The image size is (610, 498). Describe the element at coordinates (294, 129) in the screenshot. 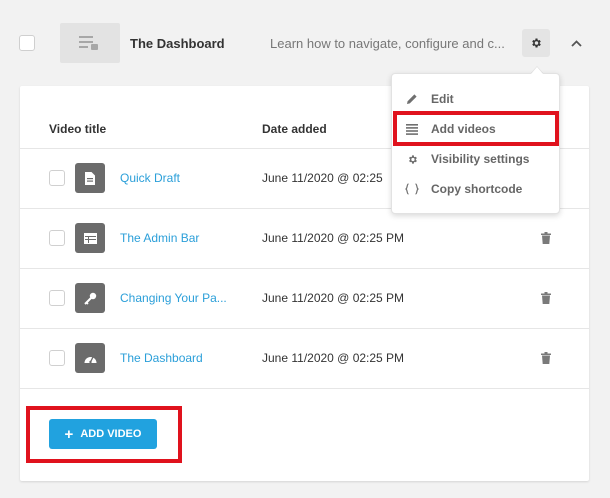

I see `column-header-date: Date added` at that location.